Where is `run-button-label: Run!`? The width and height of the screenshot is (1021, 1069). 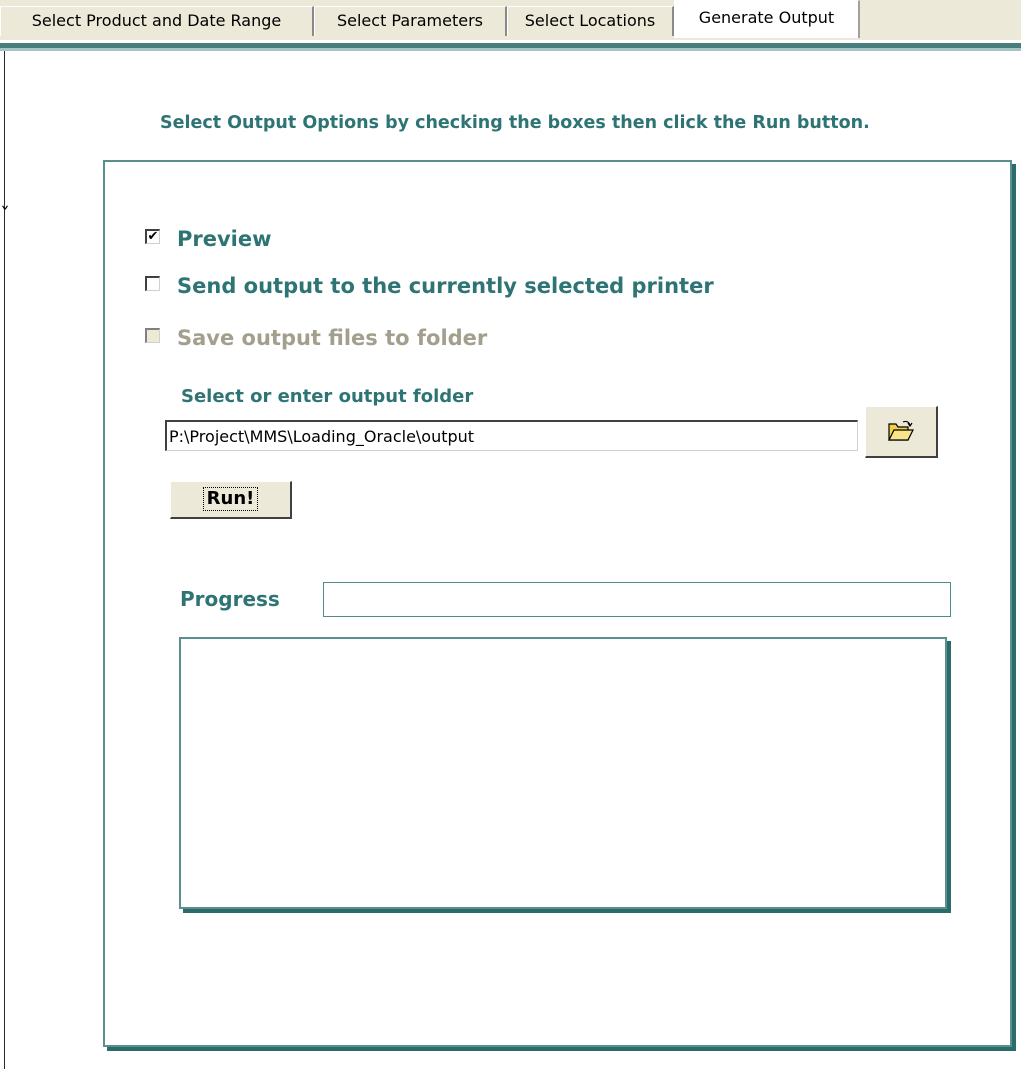
run-button-label: Run! is located at coordinates (230, 499).